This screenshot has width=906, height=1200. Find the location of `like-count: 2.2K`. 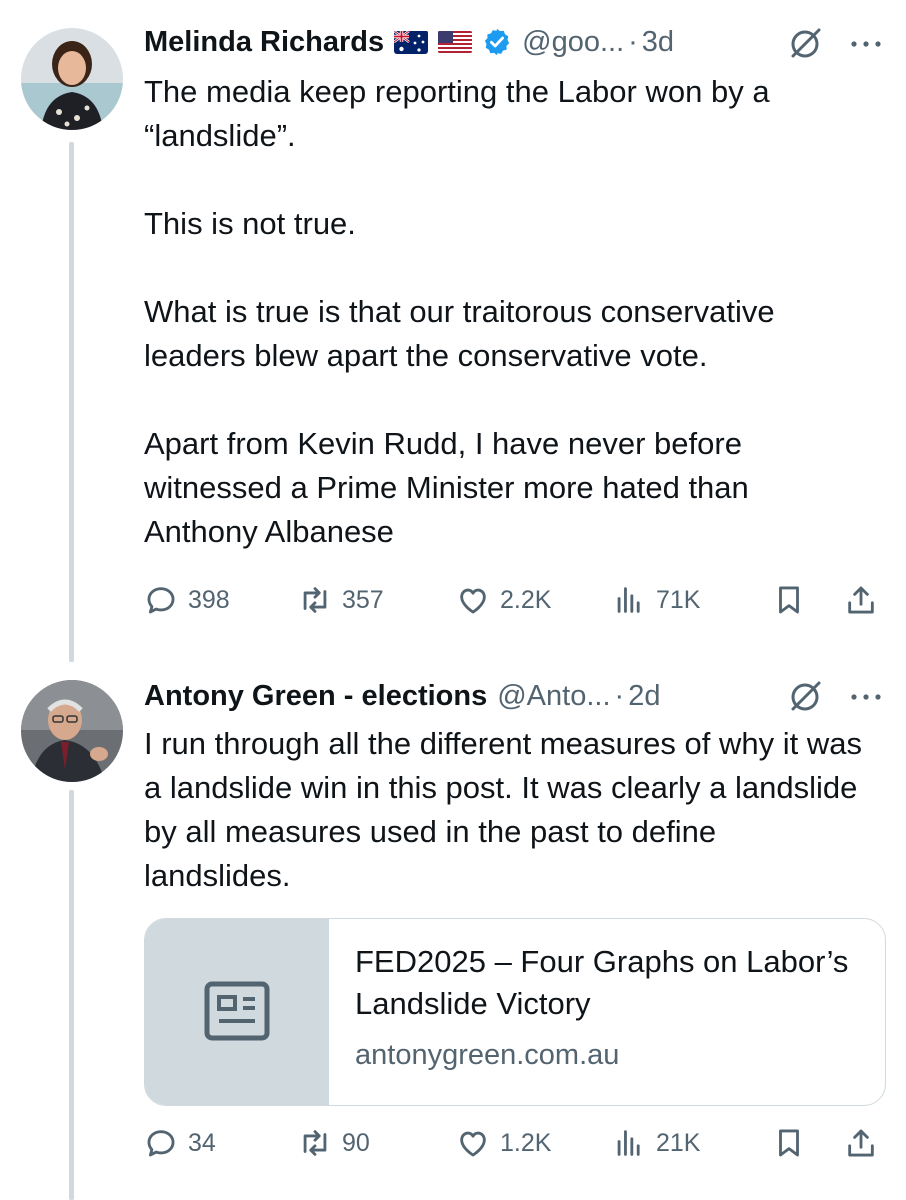

like-count: 2.2K is located at coordinates (526, 599).